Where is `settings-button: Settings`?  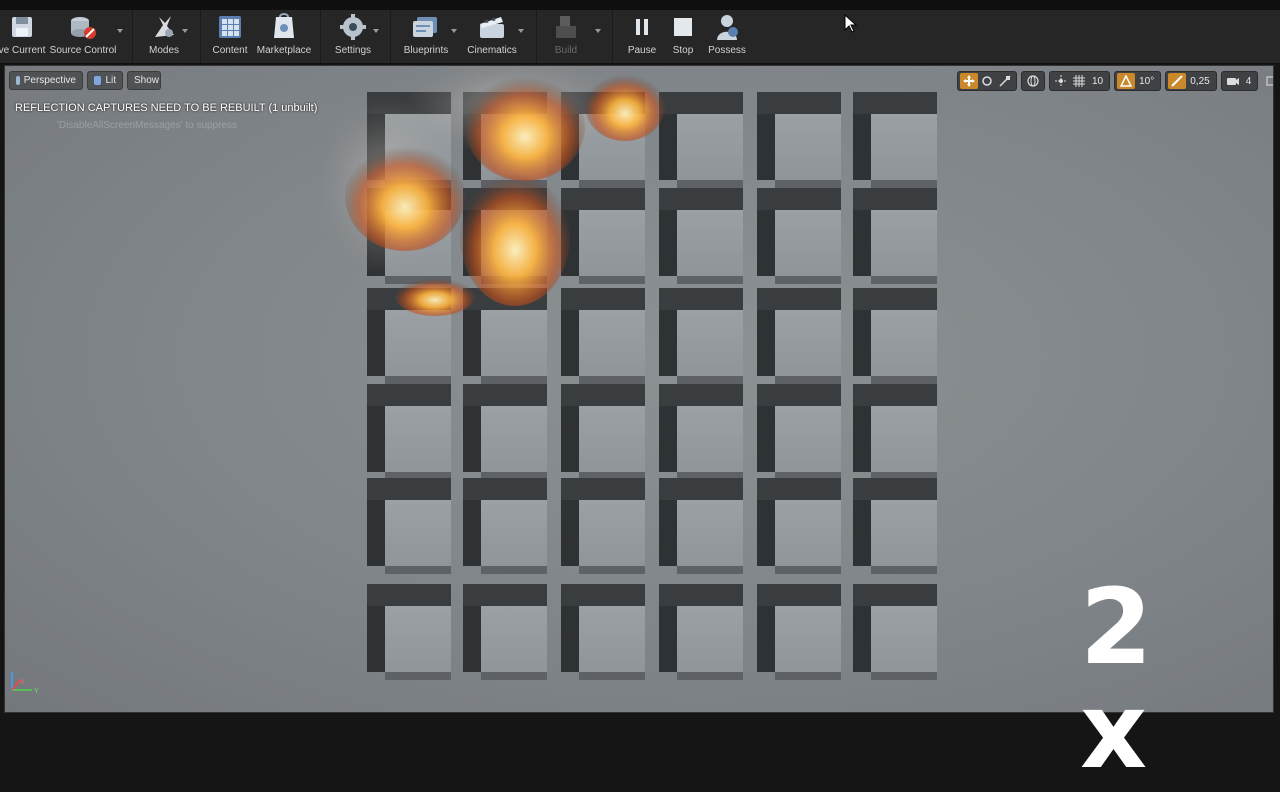 settings-button: Settings is located at coordinates (353, 36).